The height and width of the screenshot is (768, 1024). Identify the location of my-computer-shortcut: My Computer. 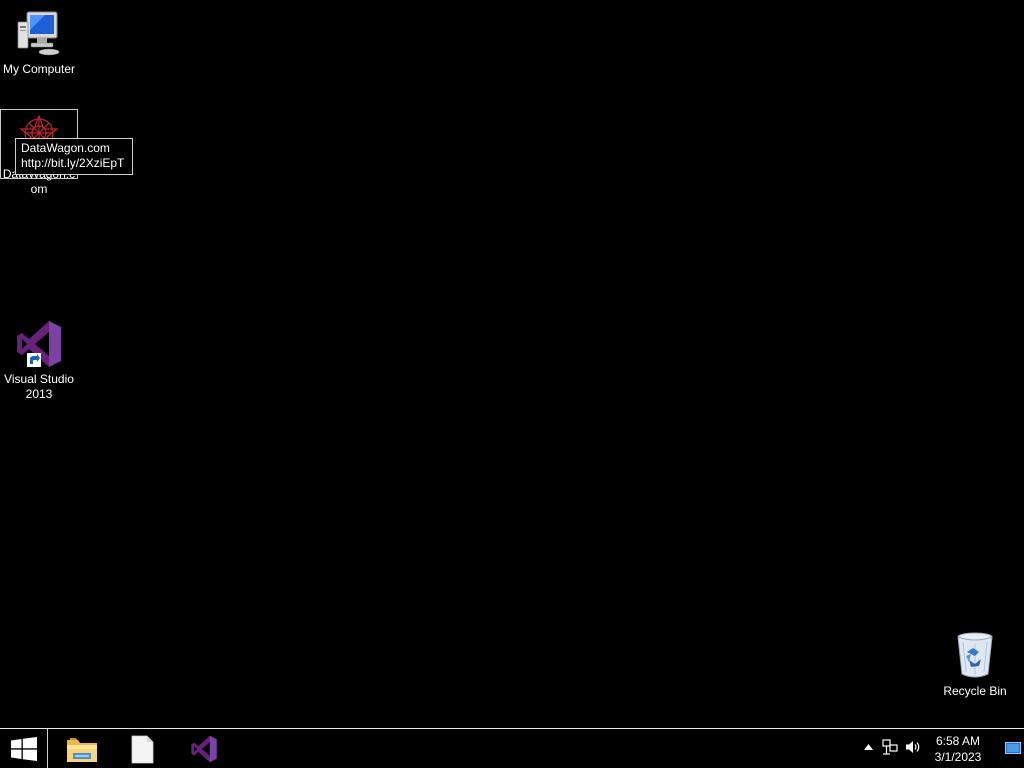
(39, 42).